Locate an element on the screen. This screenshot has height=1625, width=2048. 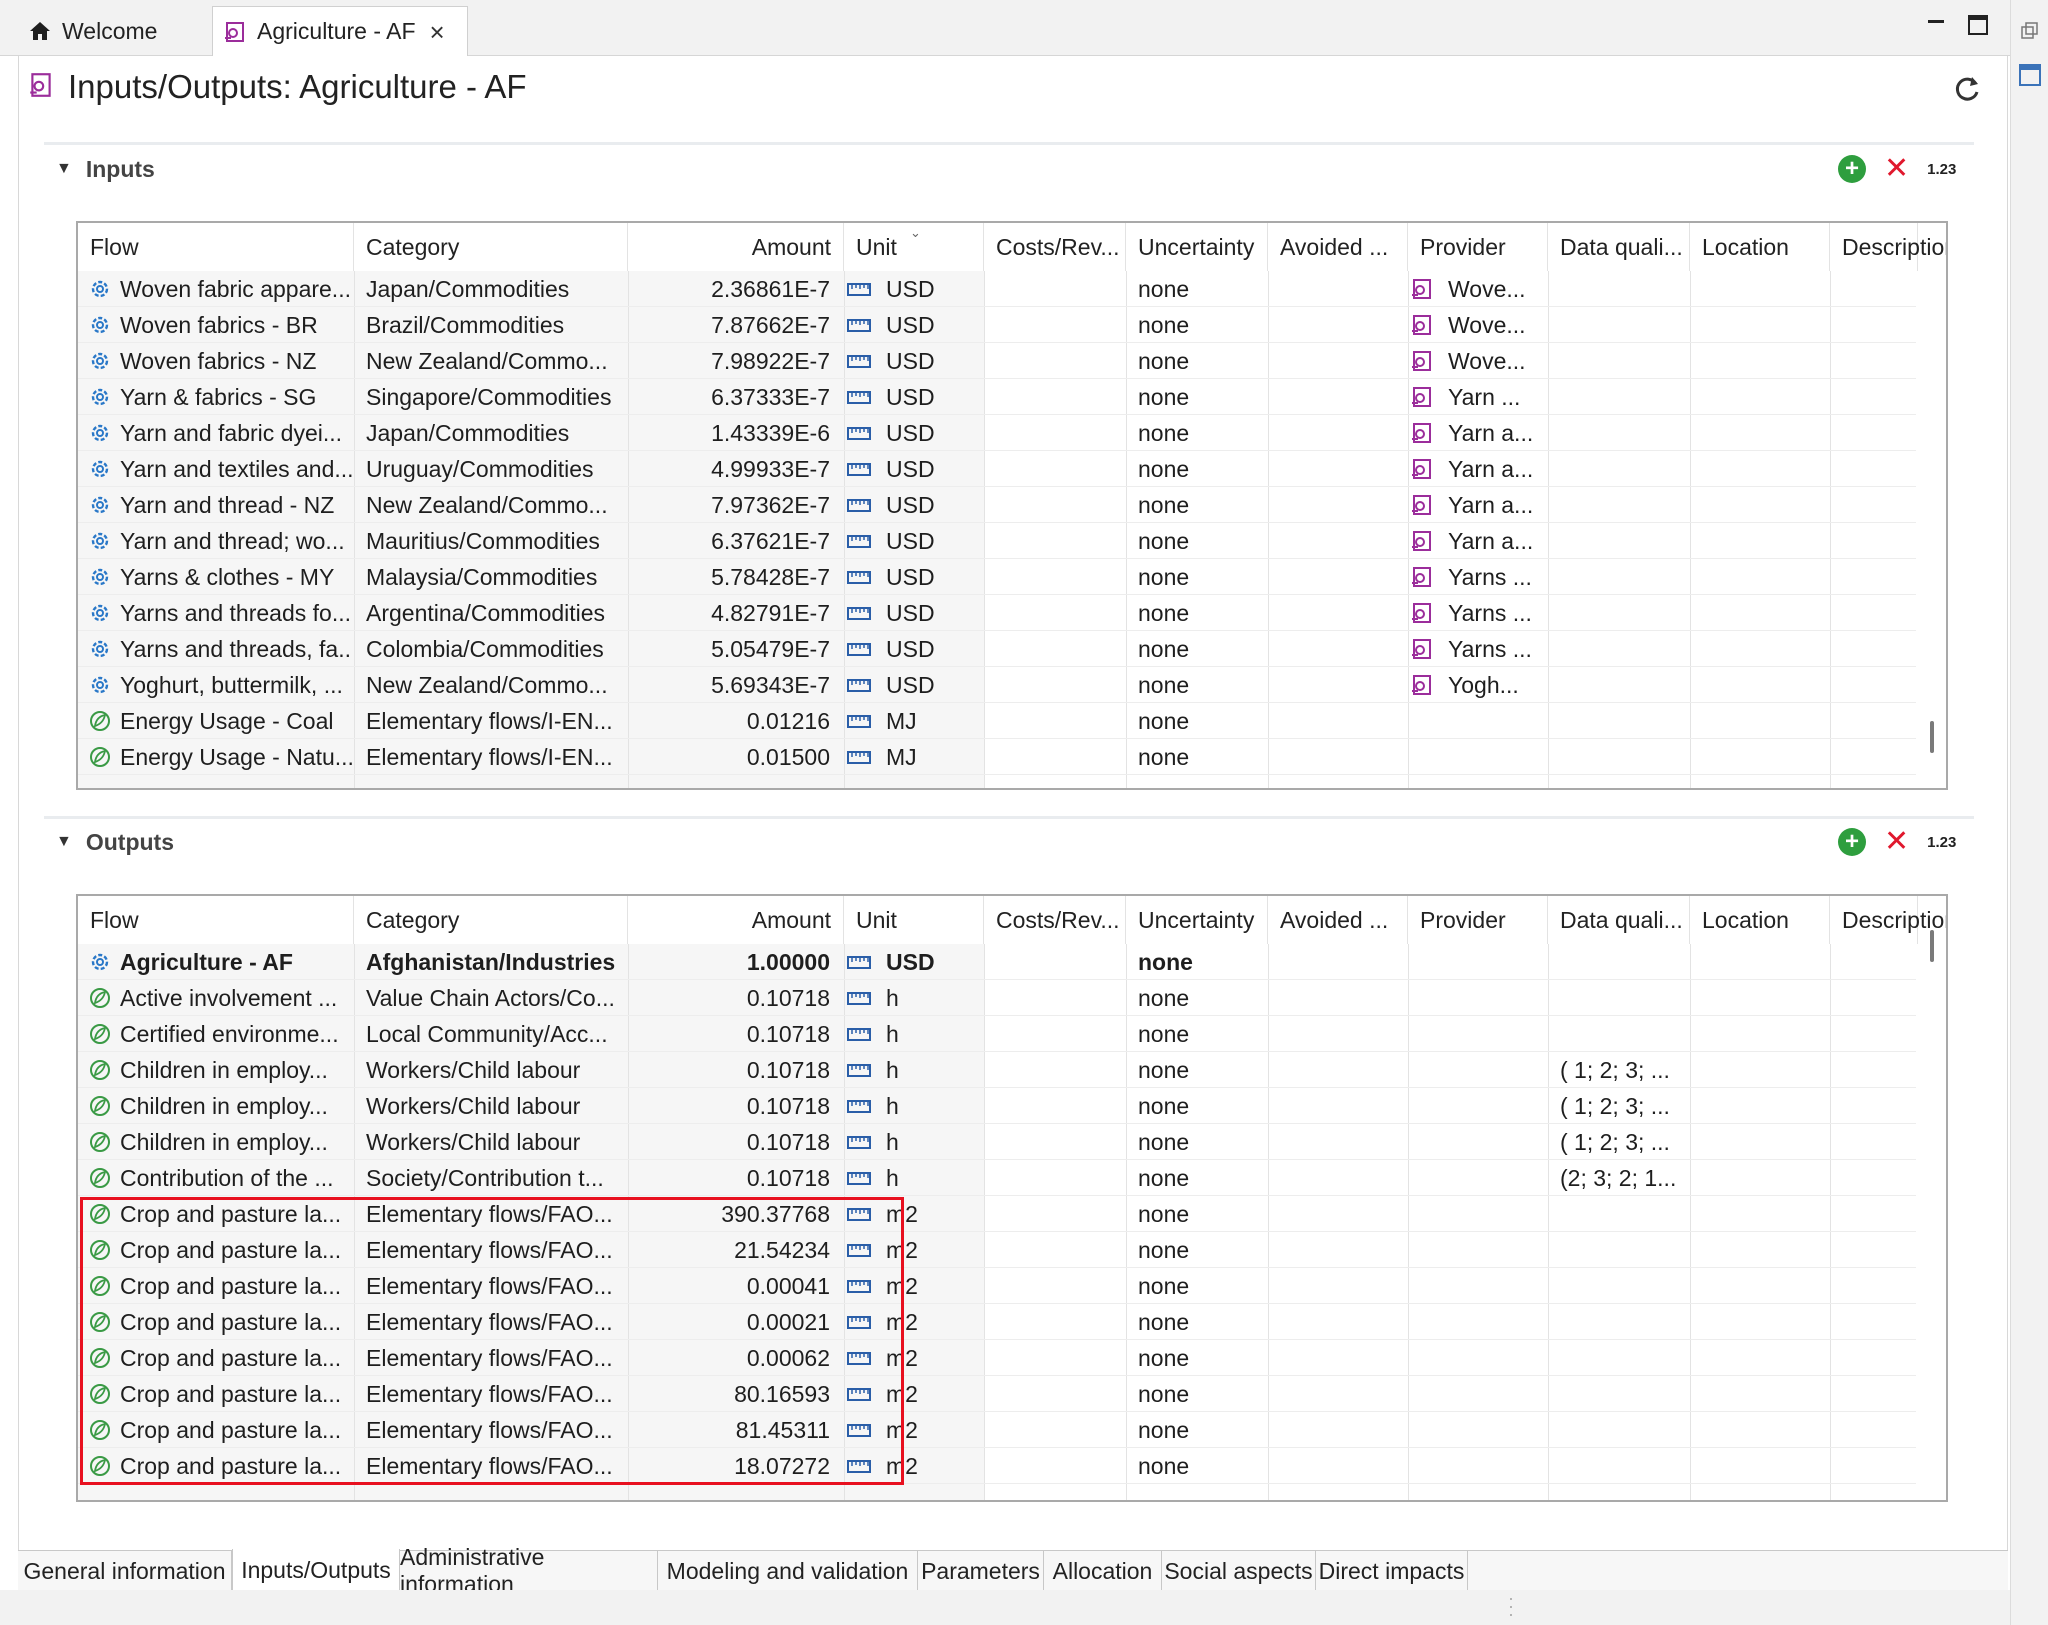
tab-agriculture-af: Agriculture - AF × is located at coordinates (340, 31).